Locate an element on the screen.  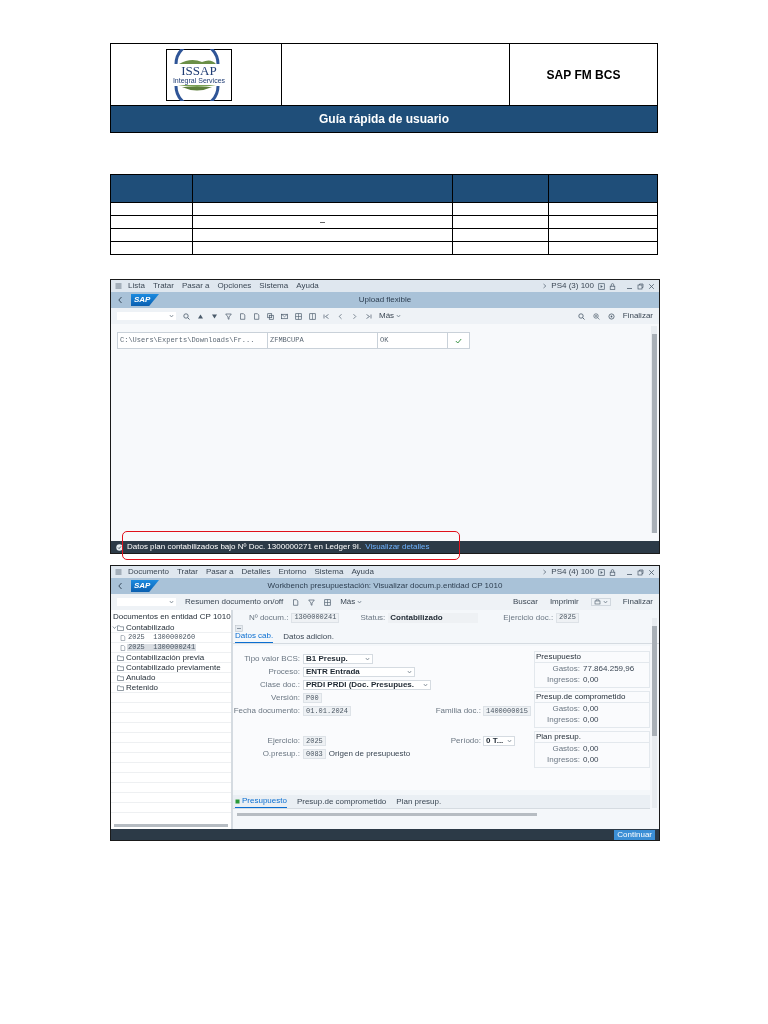
next-icon is located at coordinates (354, 316).